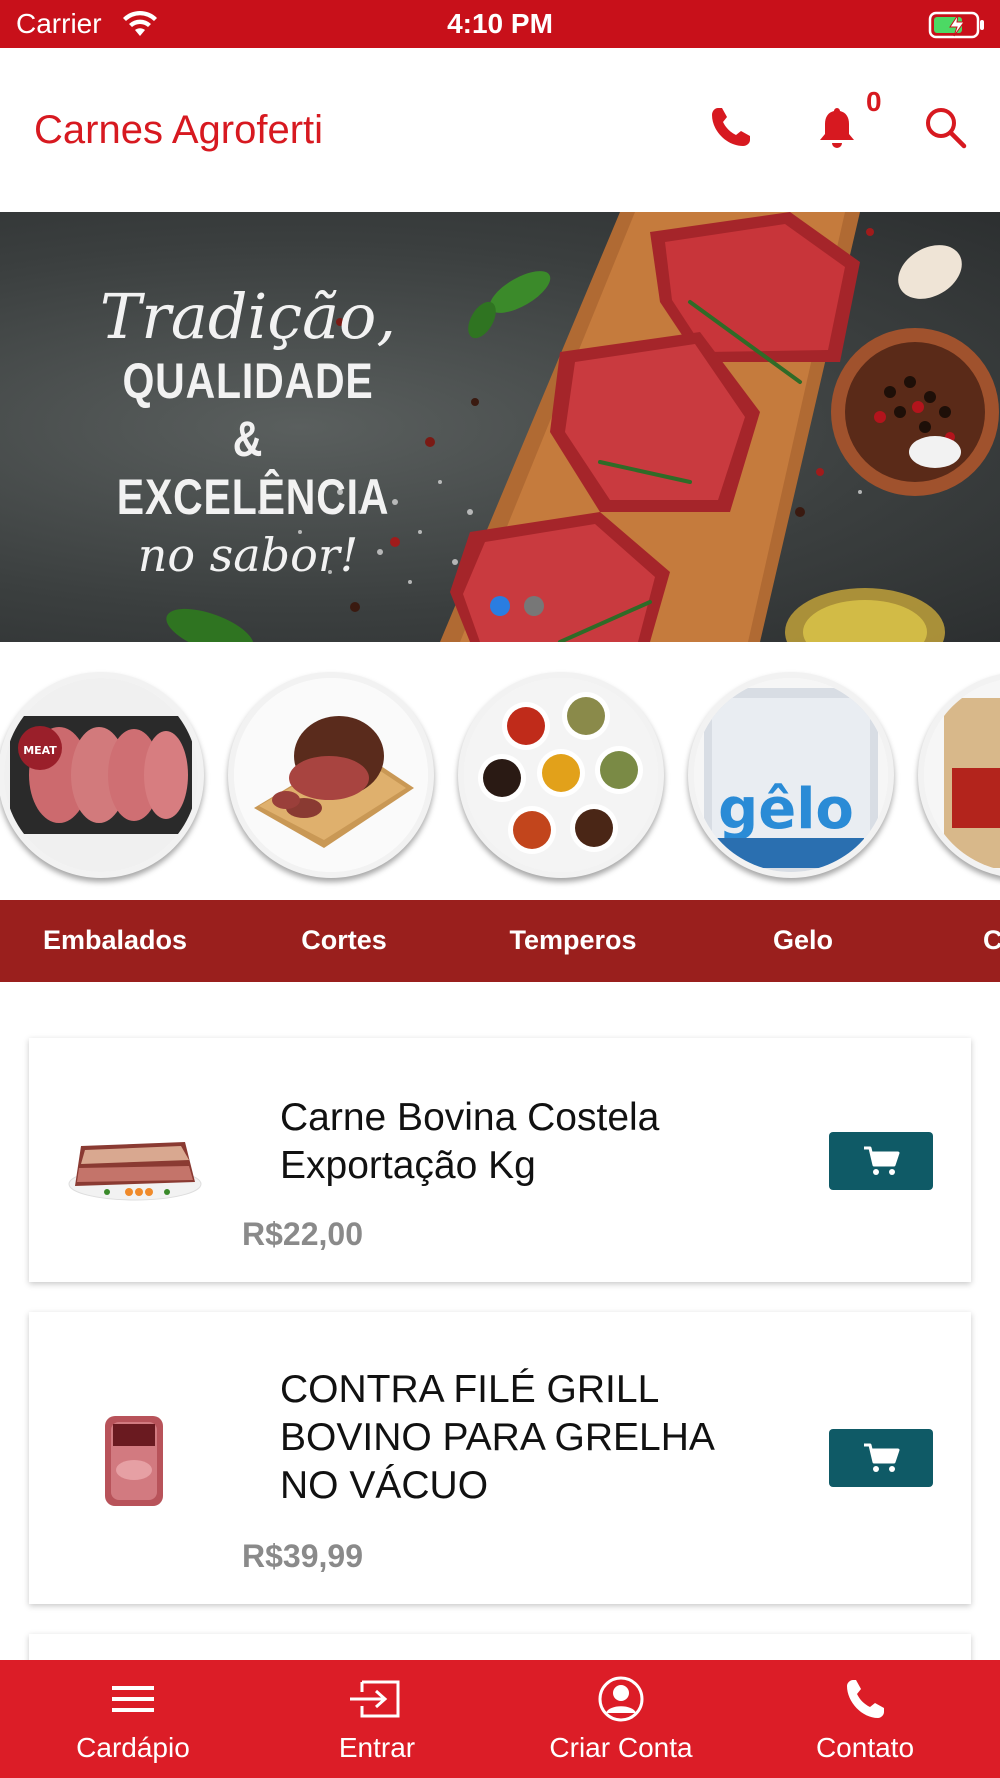  I want to click on app-header: Carnes Agroferti 0, so click(500, 130).